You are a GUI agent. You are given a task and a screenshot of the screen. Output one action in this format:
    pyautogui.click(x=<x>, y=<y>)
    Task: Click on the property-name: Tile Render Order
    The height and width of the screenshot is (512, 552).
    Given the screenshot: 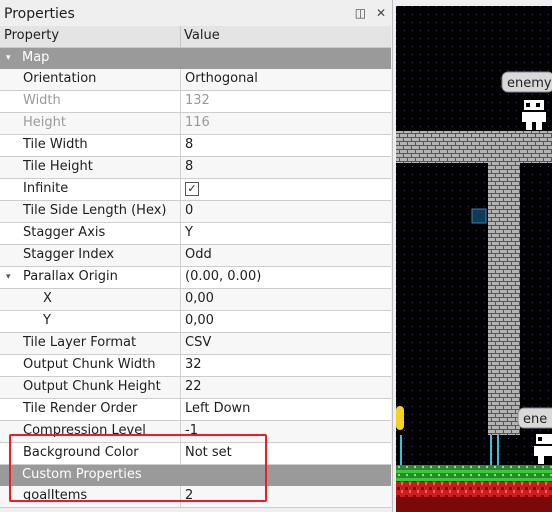 What is the action you would take?
    pyautogui.click(x=80, y=408)
    